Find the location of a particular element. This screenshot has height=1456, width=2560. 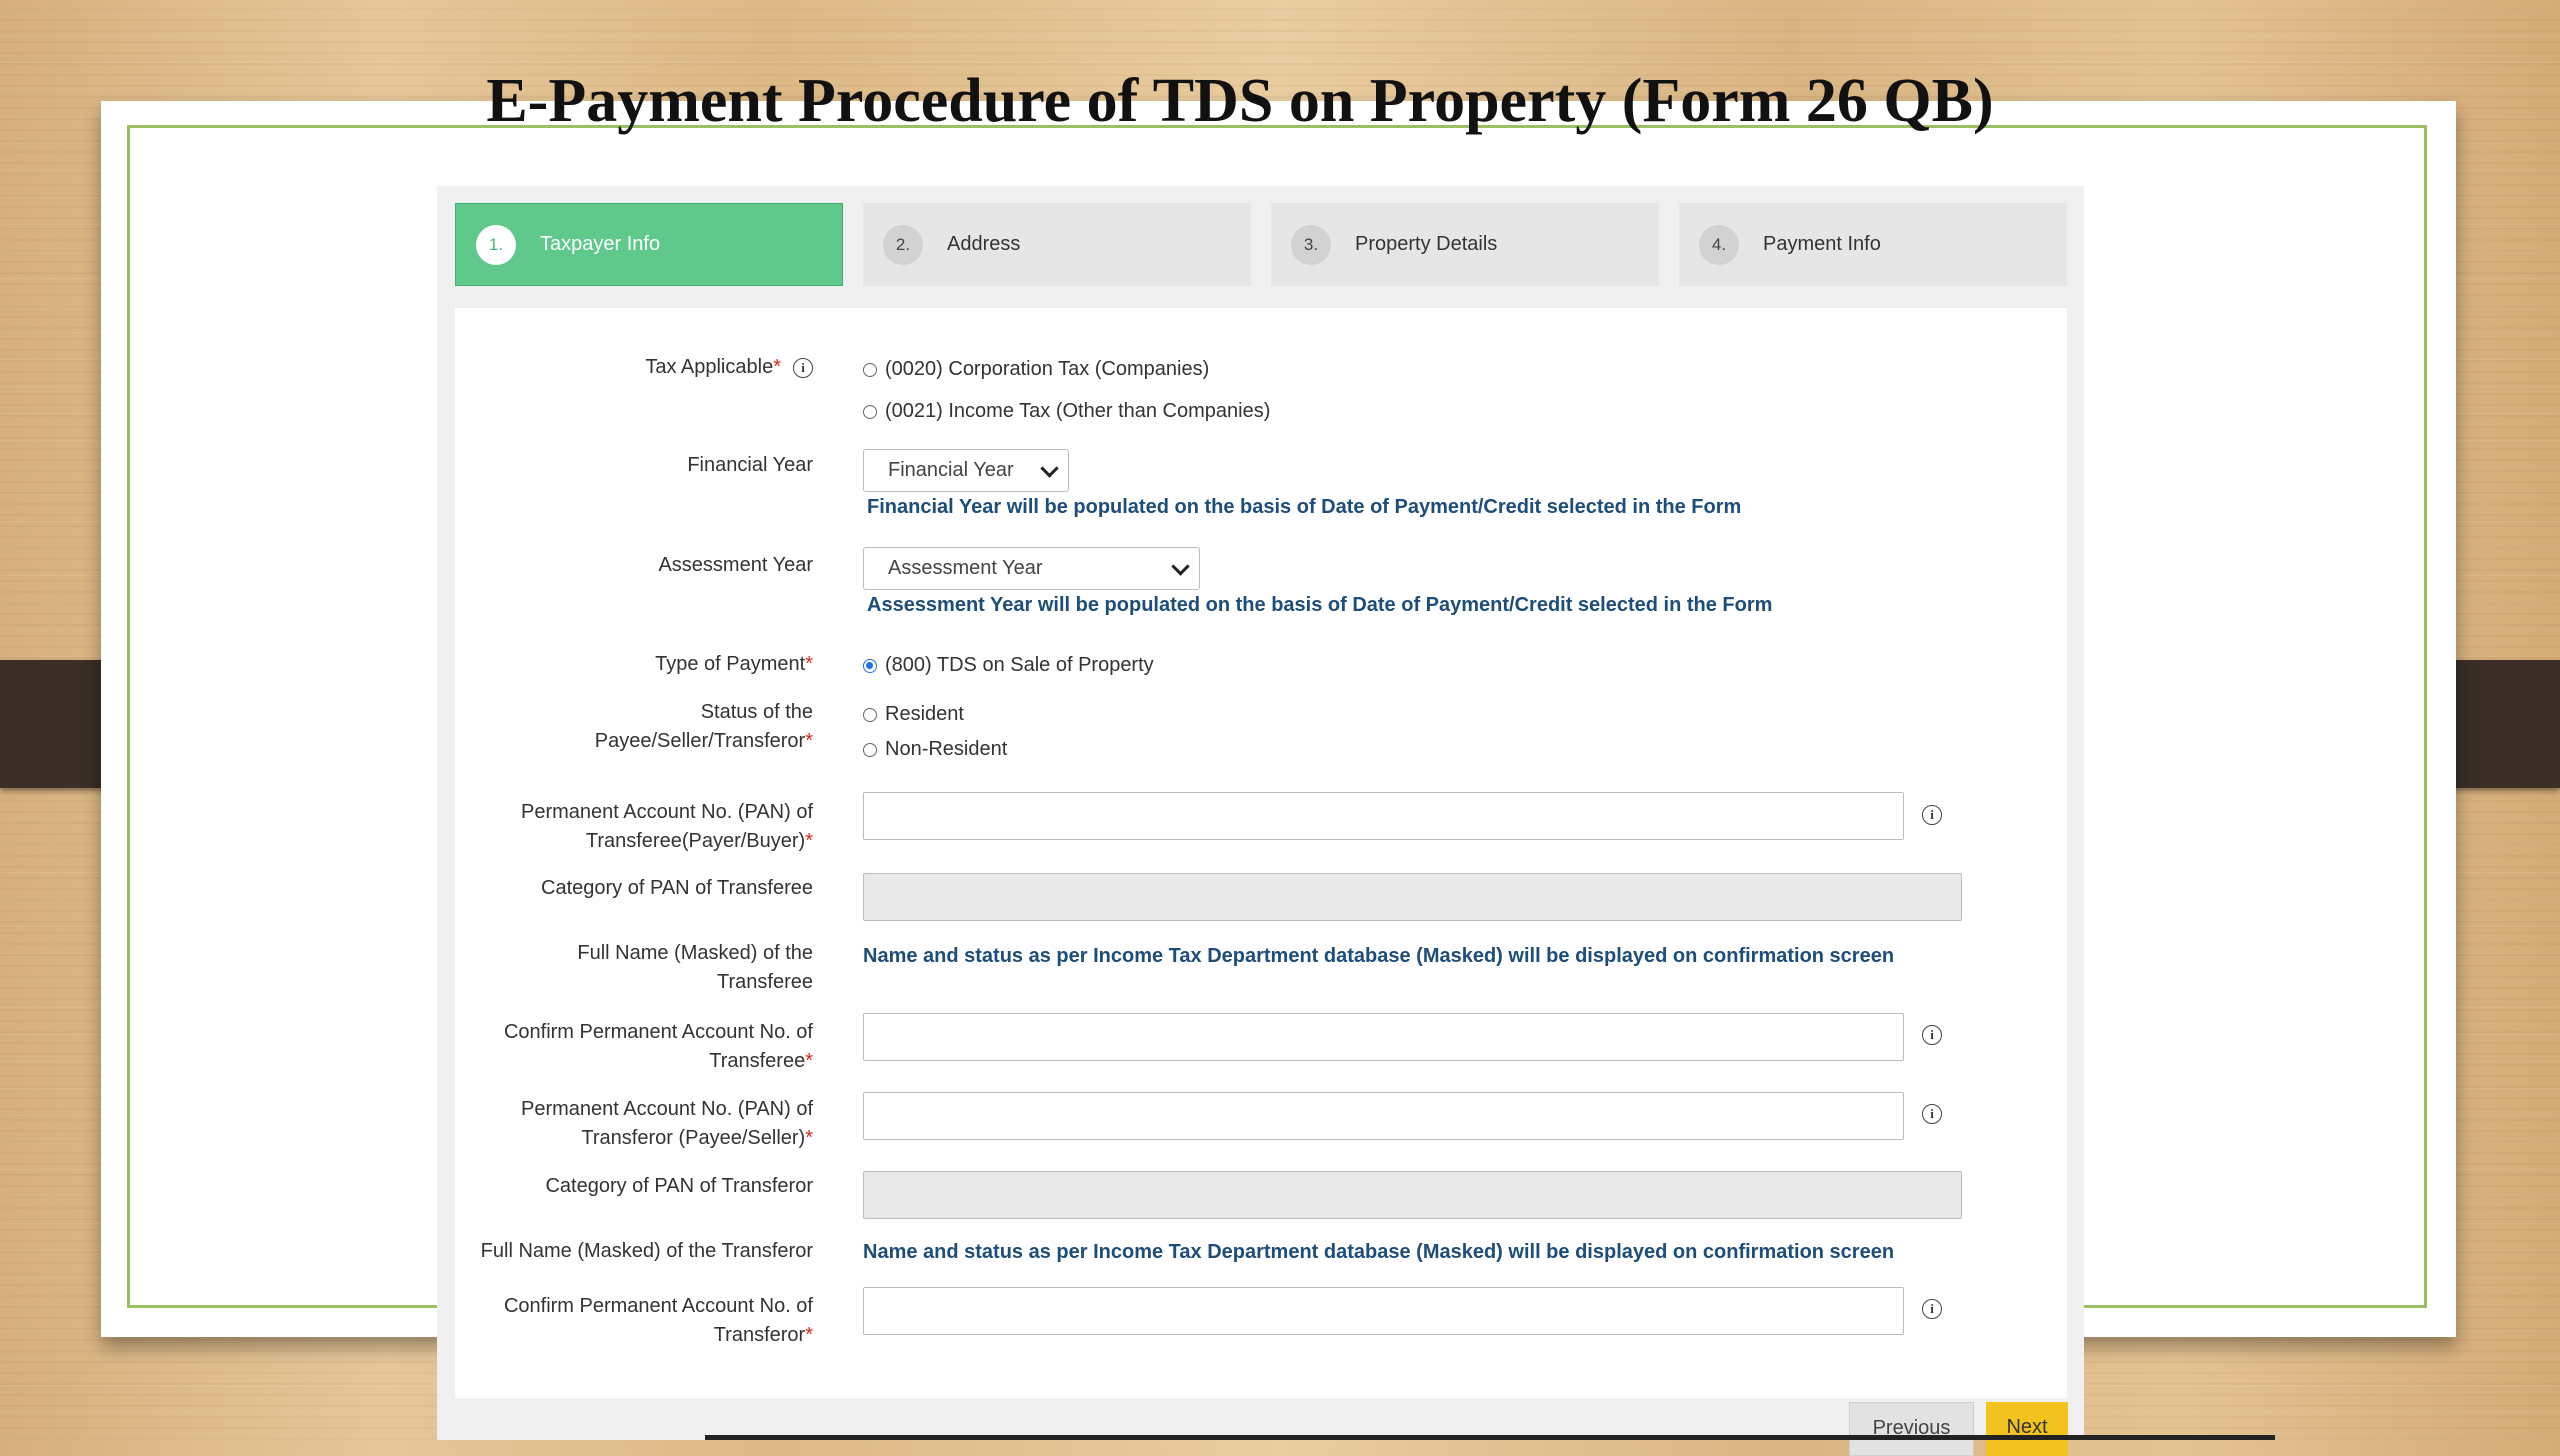

step-payment-info: 4. Payment Info is located at coordinates (1873, 244).